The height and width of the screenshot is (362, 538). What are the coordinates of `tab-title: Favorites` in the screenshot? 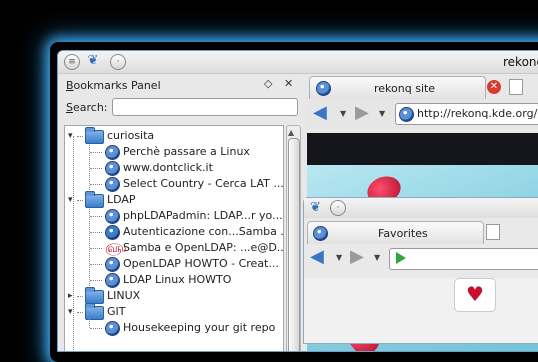 It's located at (403, 233).